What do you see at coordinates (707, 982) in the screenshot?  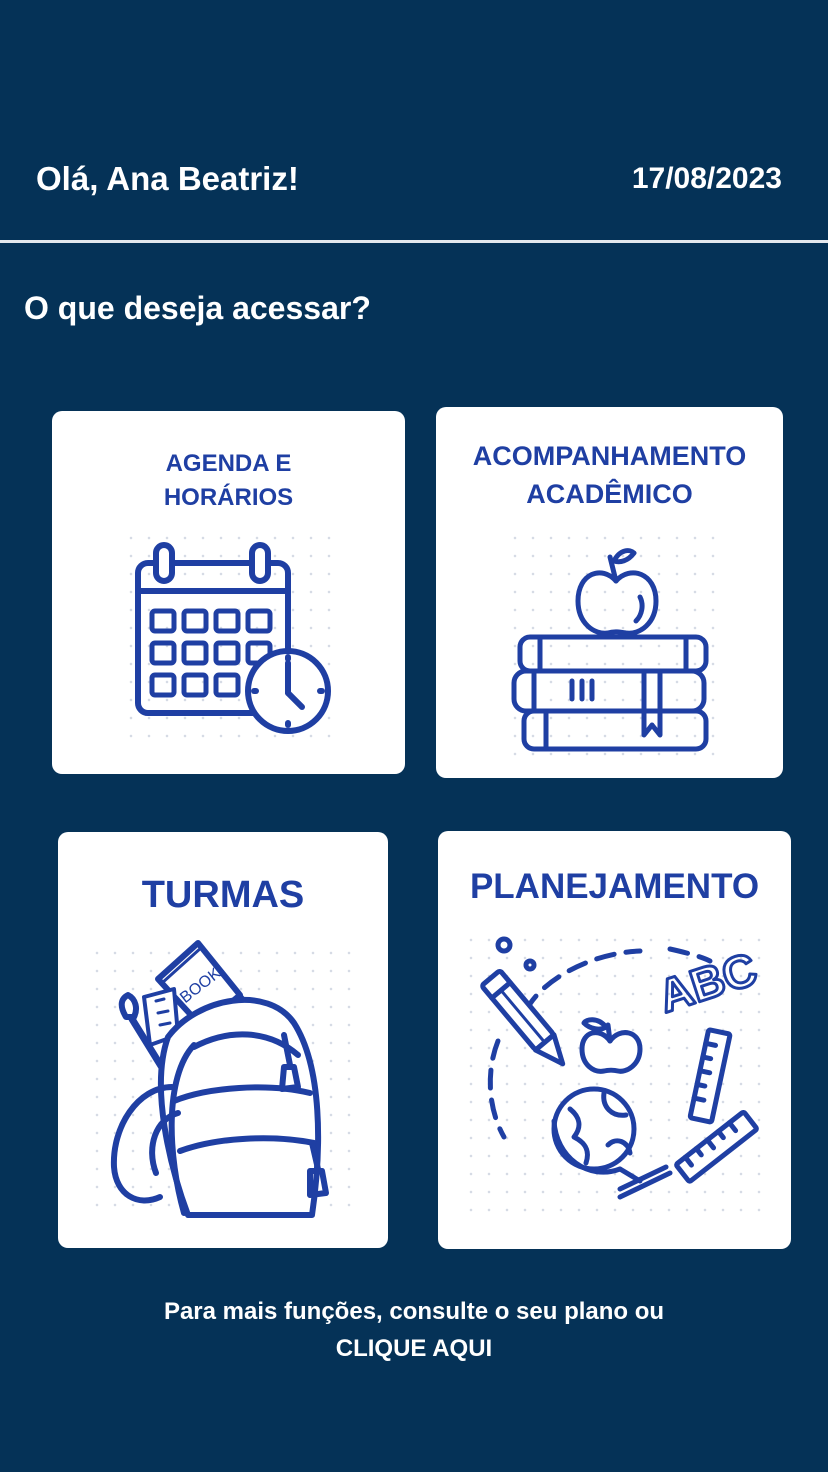 I see `svg-text: ABC` at bounding box center [707, 982].